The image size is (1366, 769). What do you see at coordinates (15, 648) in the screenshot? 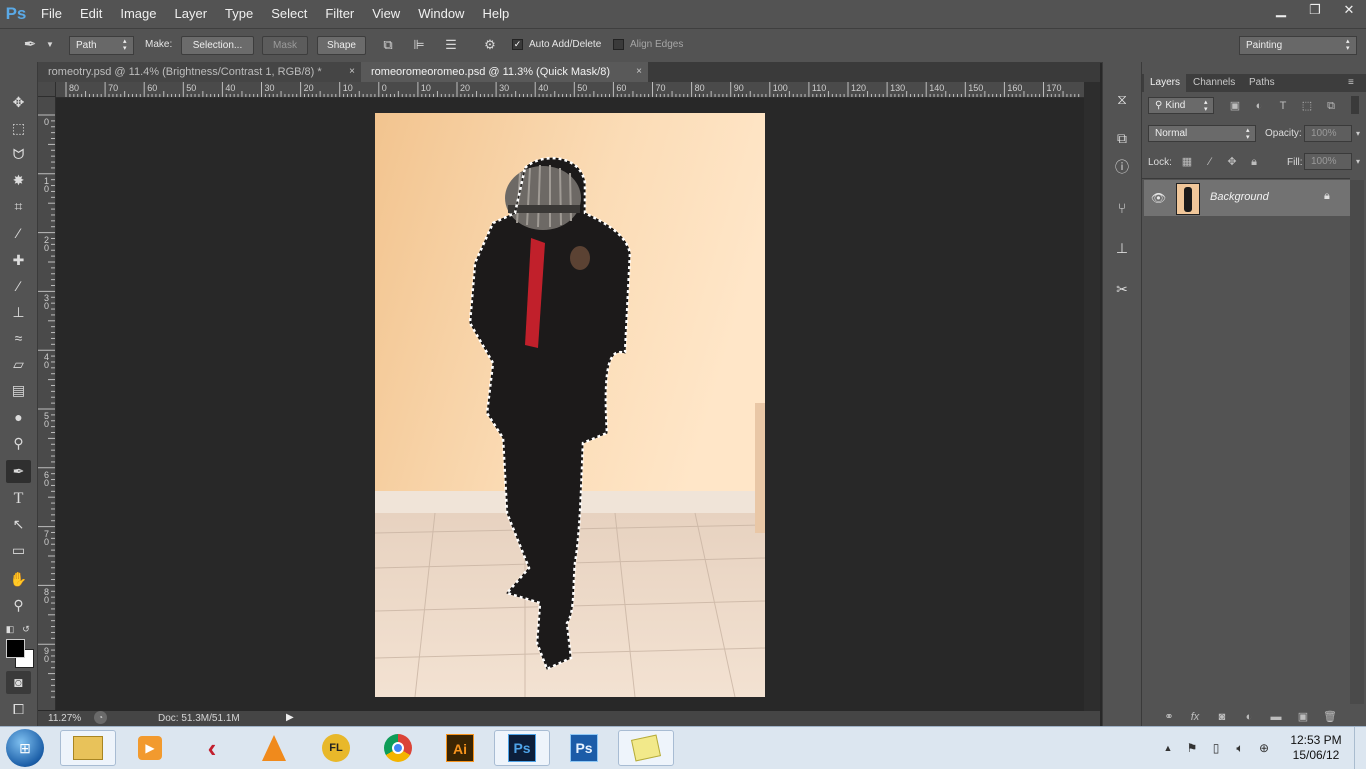
I see `foreground-color-swatch` at bounding box center [15, 648].